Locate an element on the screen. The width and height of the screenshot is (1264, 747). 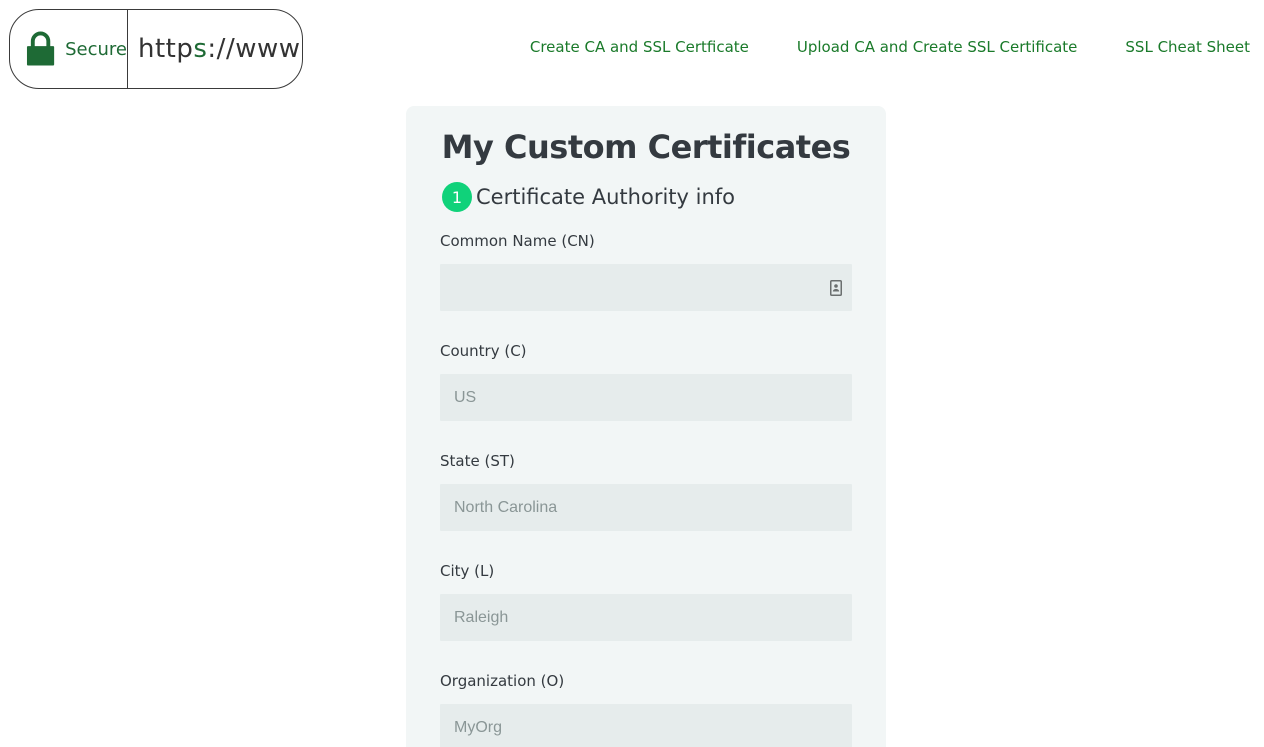
logo-url-prefix: http is located at coordinates (166, 49).